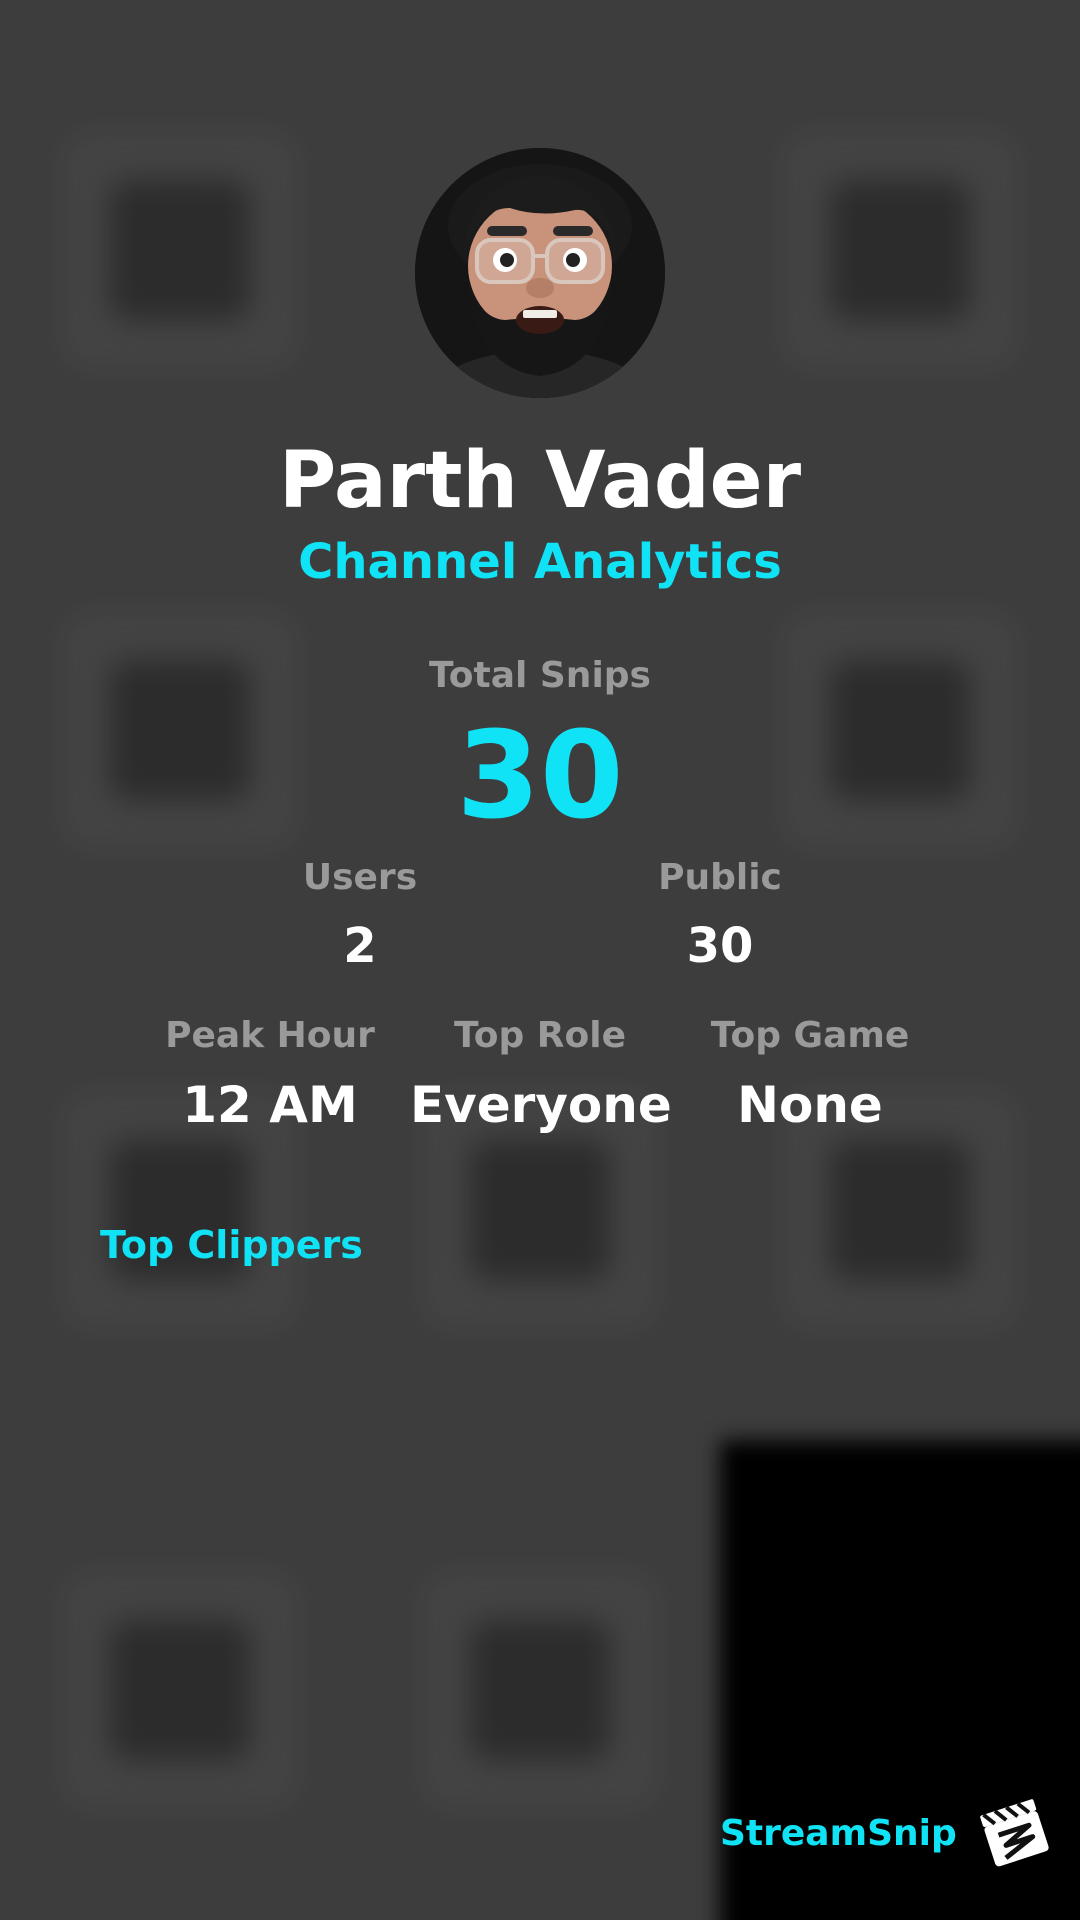 The image size is (1080, 1920). What do you see at coordinates (540, 675) in the screenshot?
I see `total-snips-label: Total Snips` at bounding box center [540, 675].